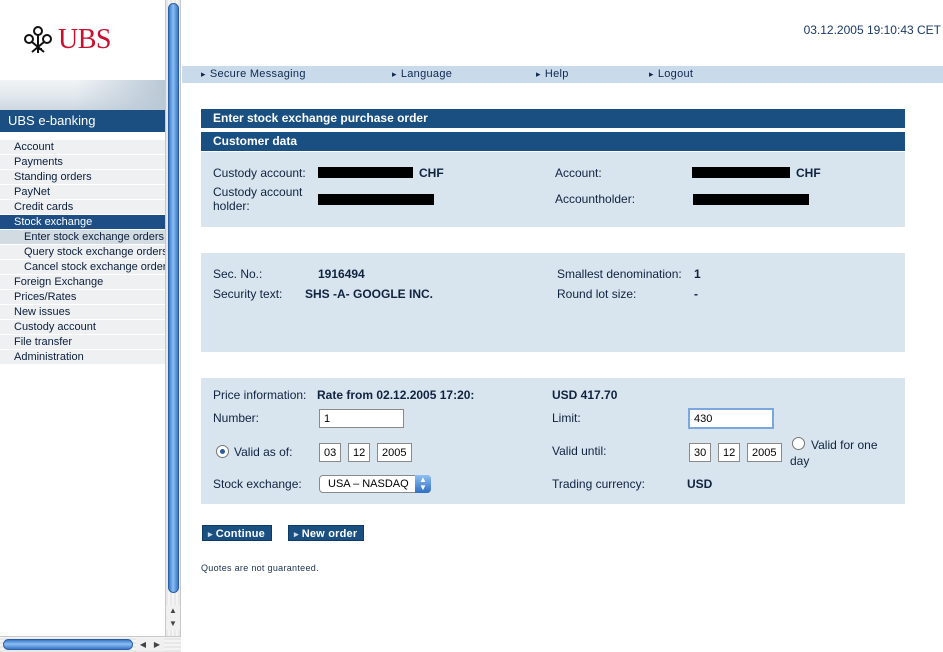 The width and height of the screenshot is (943, 652). What do you see at coordinates (697, 274) in the screenshot?
I see `smallest-denomination-value: 1` at bounding box center [697, 274].